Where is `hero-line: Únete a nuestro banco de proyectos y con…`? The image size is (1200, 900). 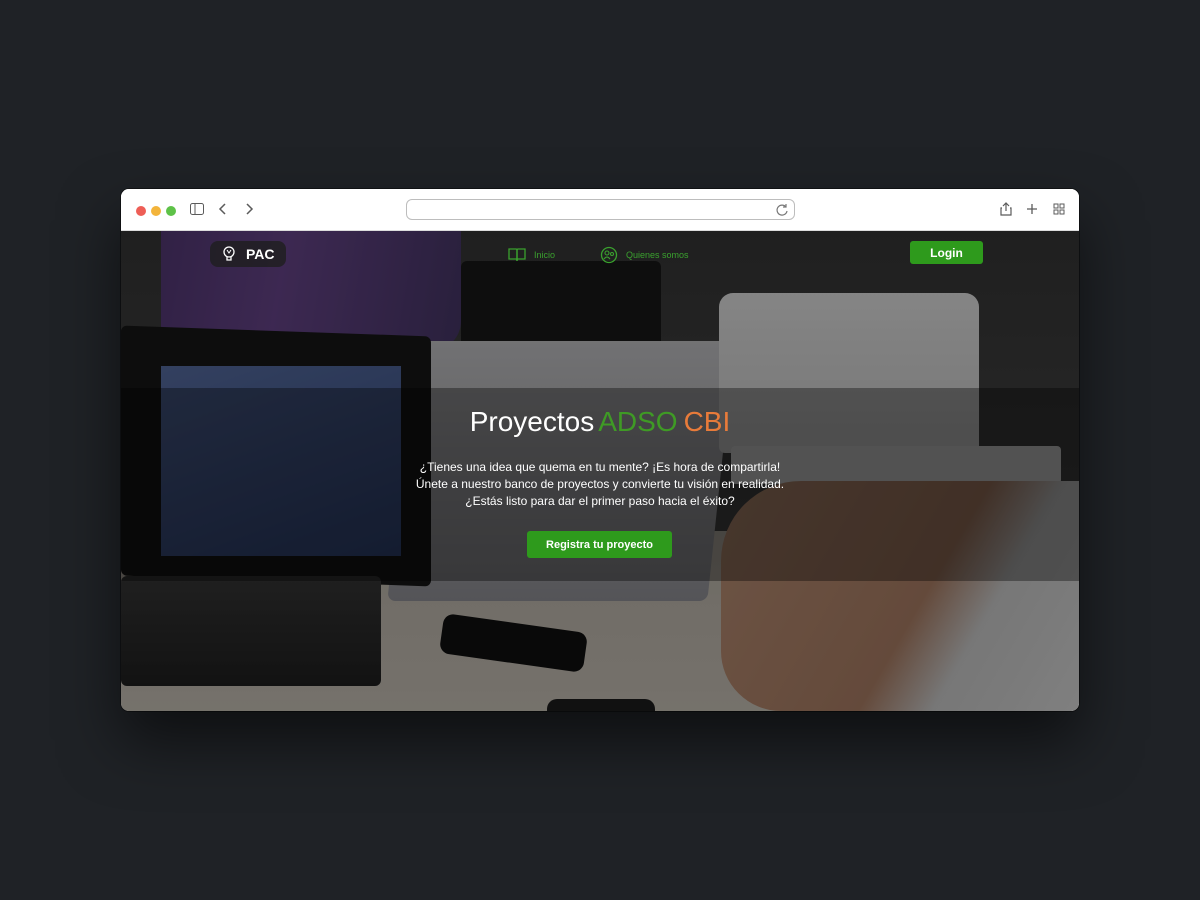 hero-line: Únete a nuestro banco de proyectos y con… is located at coordinates (600, 484).